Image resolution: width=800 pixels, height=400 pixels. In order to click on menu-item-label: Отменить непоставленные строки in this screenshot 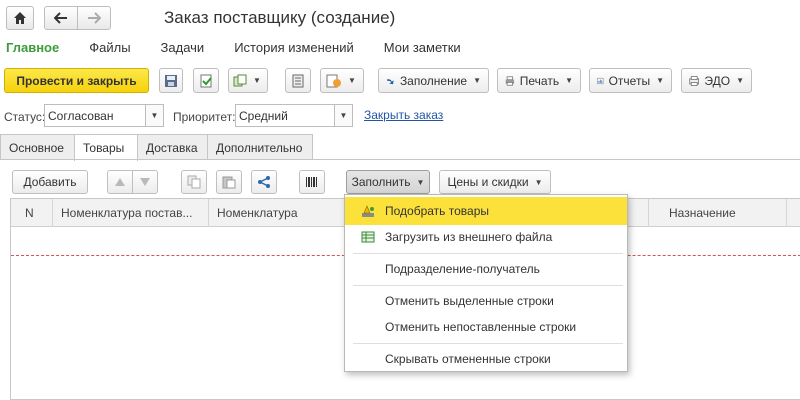, I will do `click(481, 327)`.